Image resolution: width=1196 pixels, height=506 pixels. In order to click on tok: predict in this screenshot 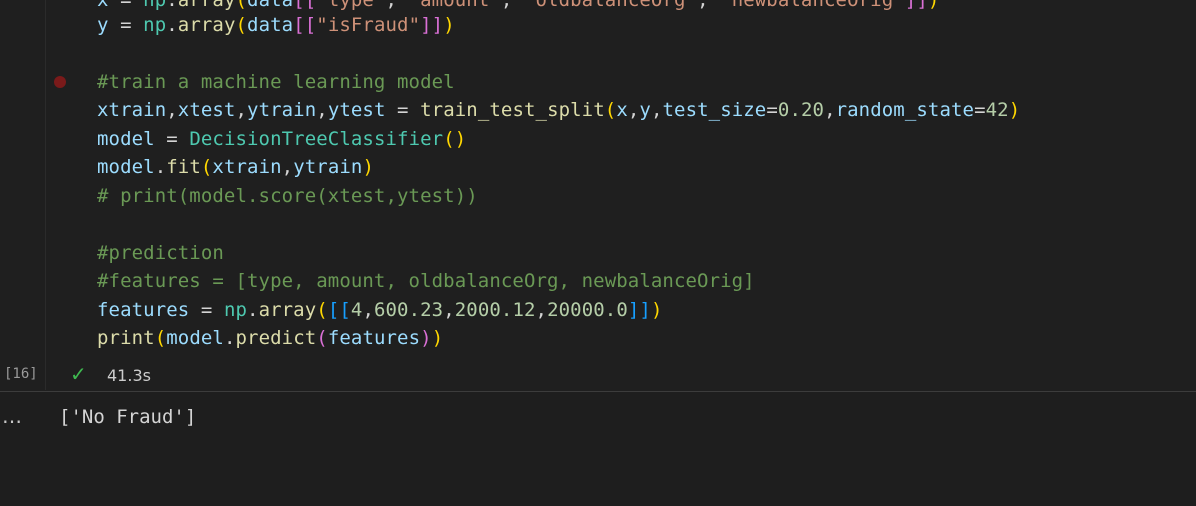, I will do `click(276, 338)`.